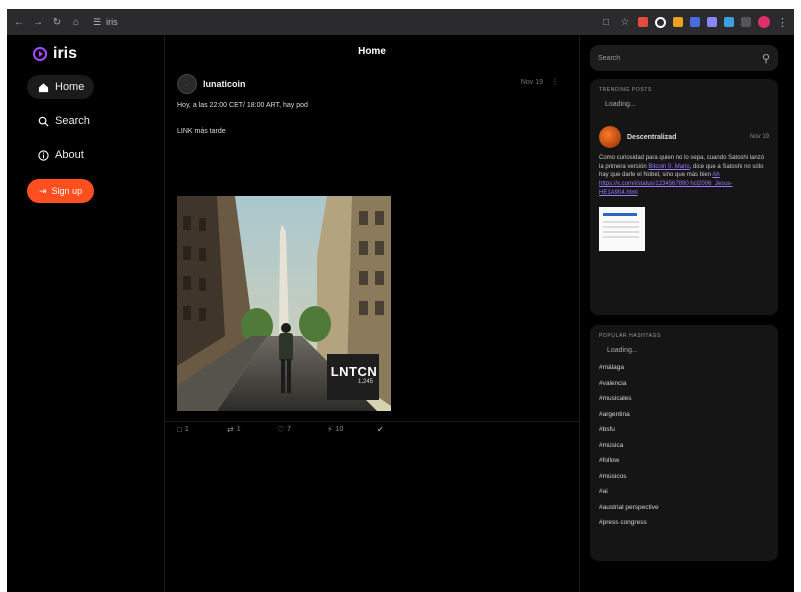  I want to click on post-author-name: lunaticoin, so click(224, 84).